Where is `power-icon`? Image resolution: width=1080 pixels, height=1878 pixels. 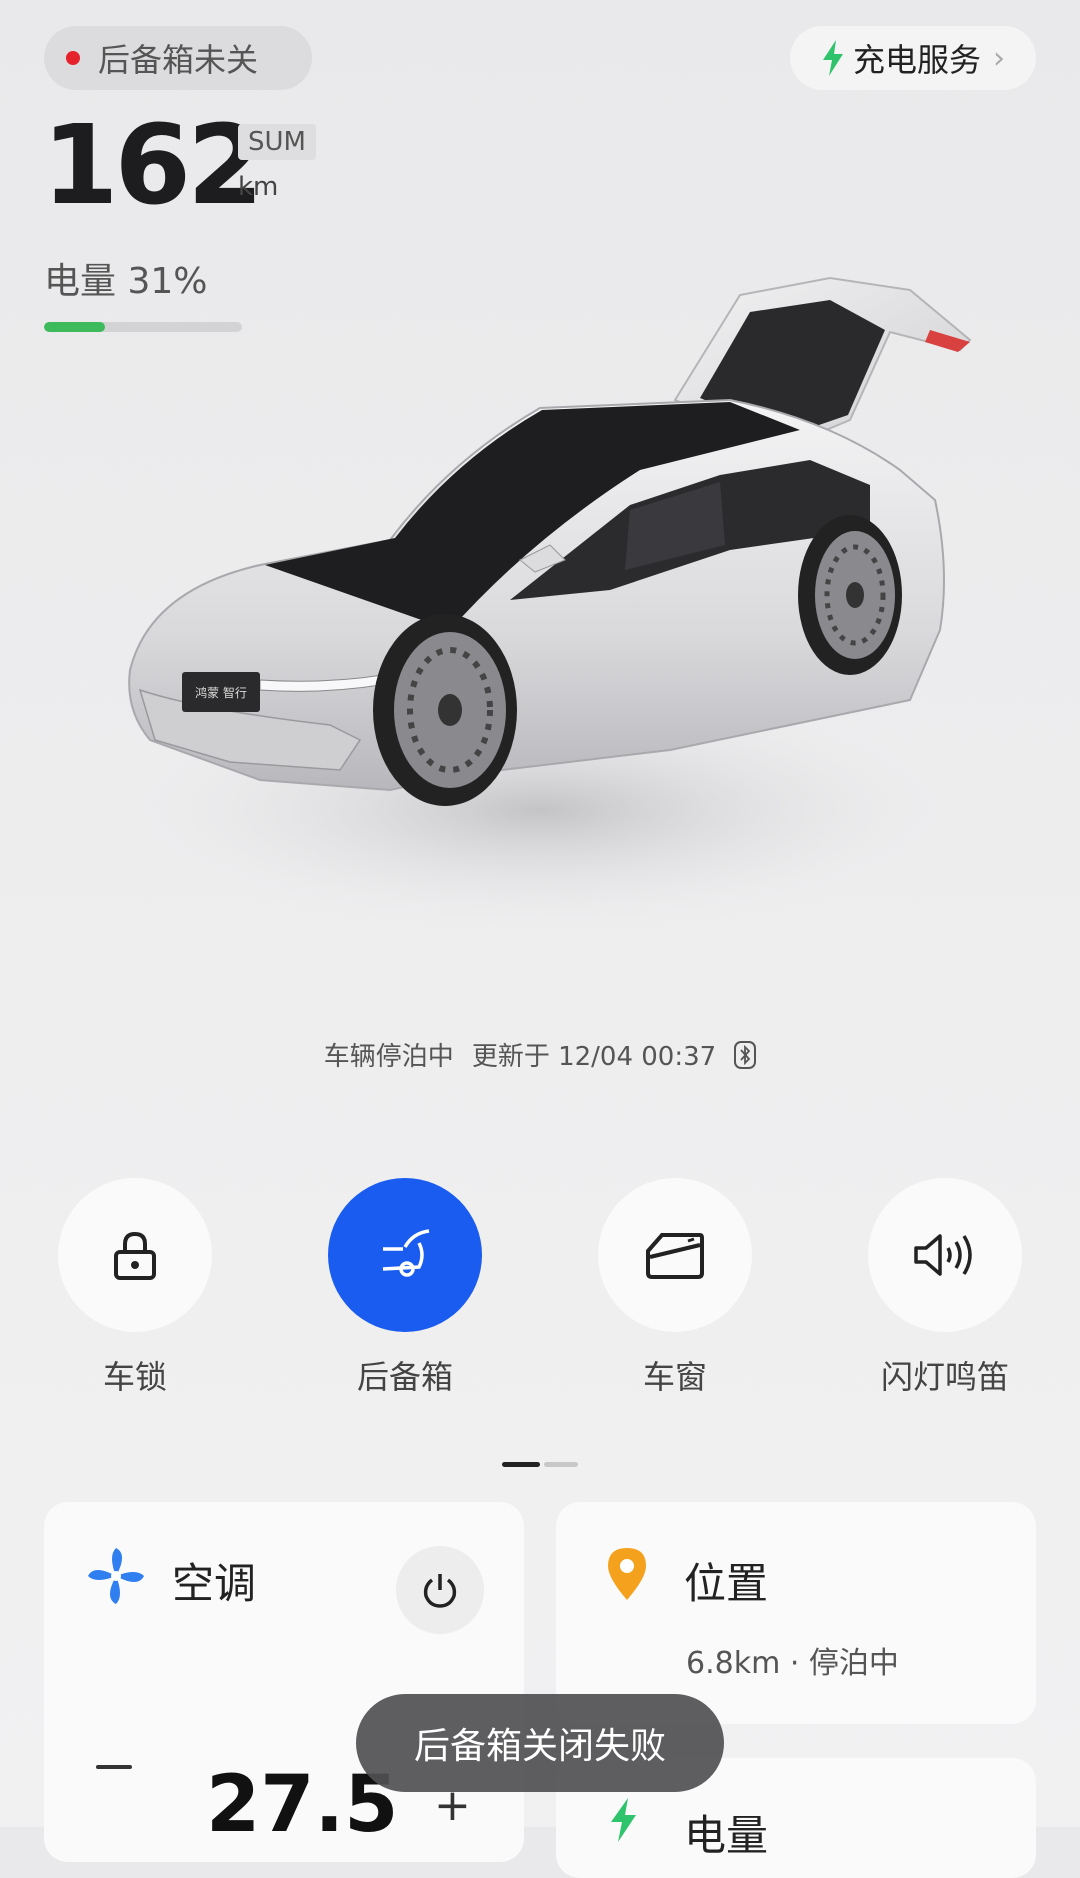 power-icon is located at coordinates (440, 1591).